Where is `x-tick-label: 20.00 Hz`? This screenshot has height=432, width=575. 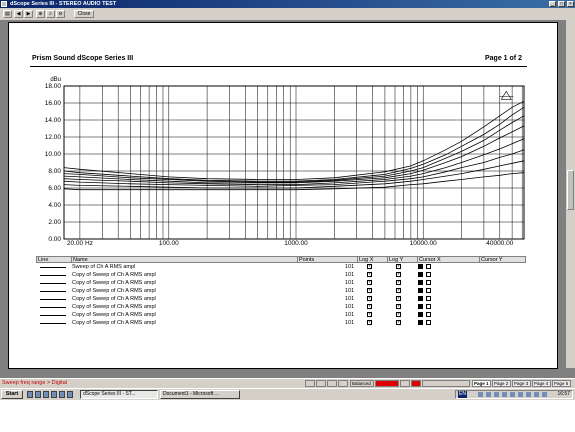 x-tick-label: 20.00 Hz is located at coordinates (80, 243).